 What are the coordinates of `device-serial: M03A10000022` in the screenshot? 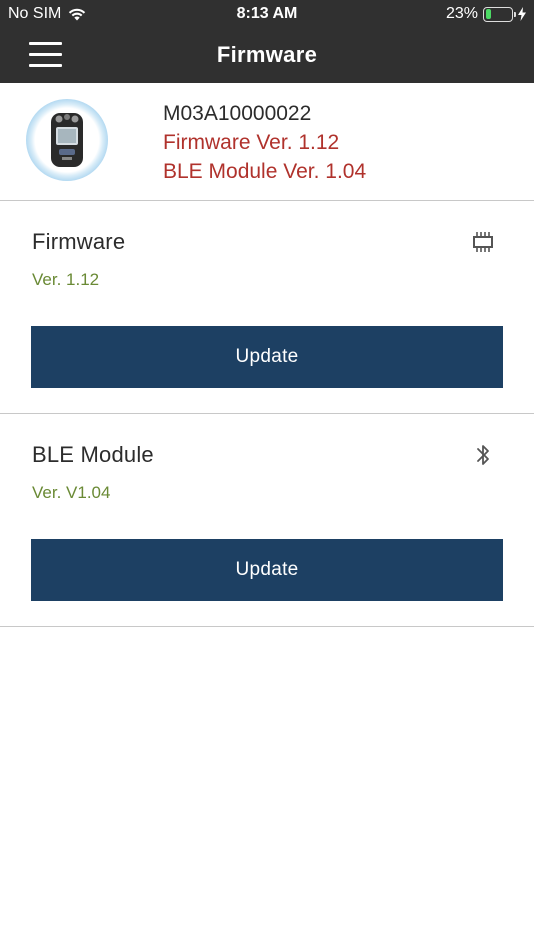 It's located at (237, 113).